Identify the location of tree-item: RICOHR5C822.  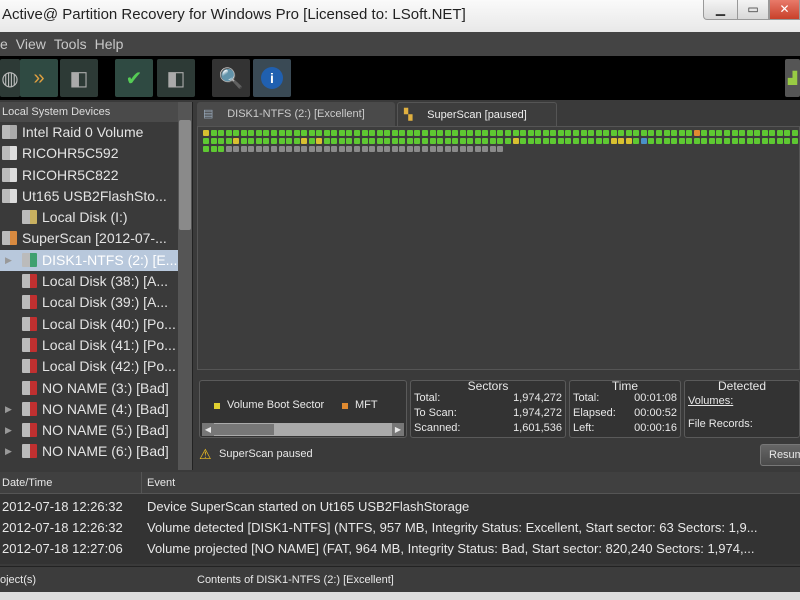
(89, 175).